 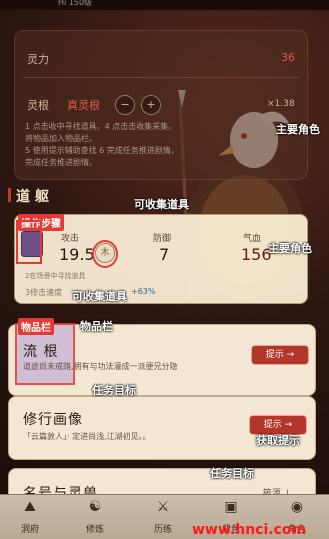 What do you see at coordinates (161, 77) in the screenshot?
I see `divider` at bounding box center [161, 77].